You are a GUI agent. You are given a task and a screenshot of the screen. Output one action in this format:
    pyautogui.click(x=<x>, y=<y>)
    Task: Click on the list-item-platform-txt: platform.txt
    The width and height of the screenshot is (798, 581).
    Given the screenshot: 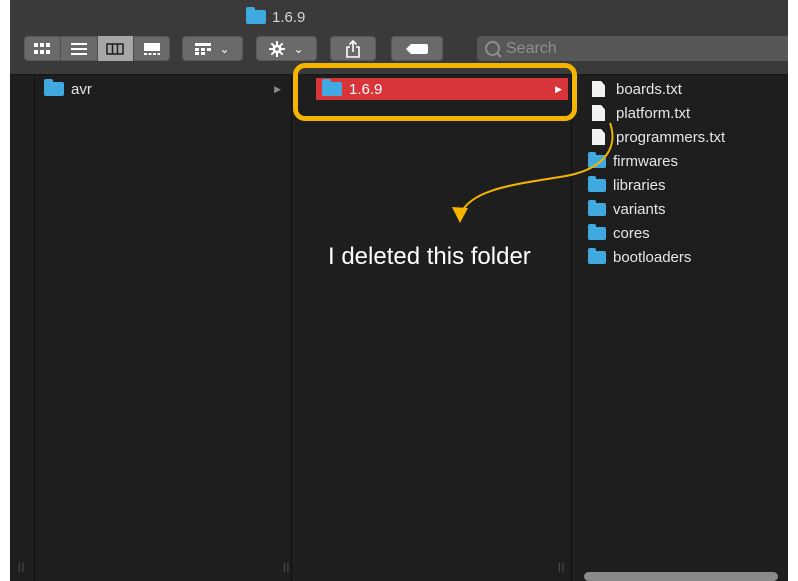 What is the action you would take?
    pyautogui.click(x=687, y=113)
    